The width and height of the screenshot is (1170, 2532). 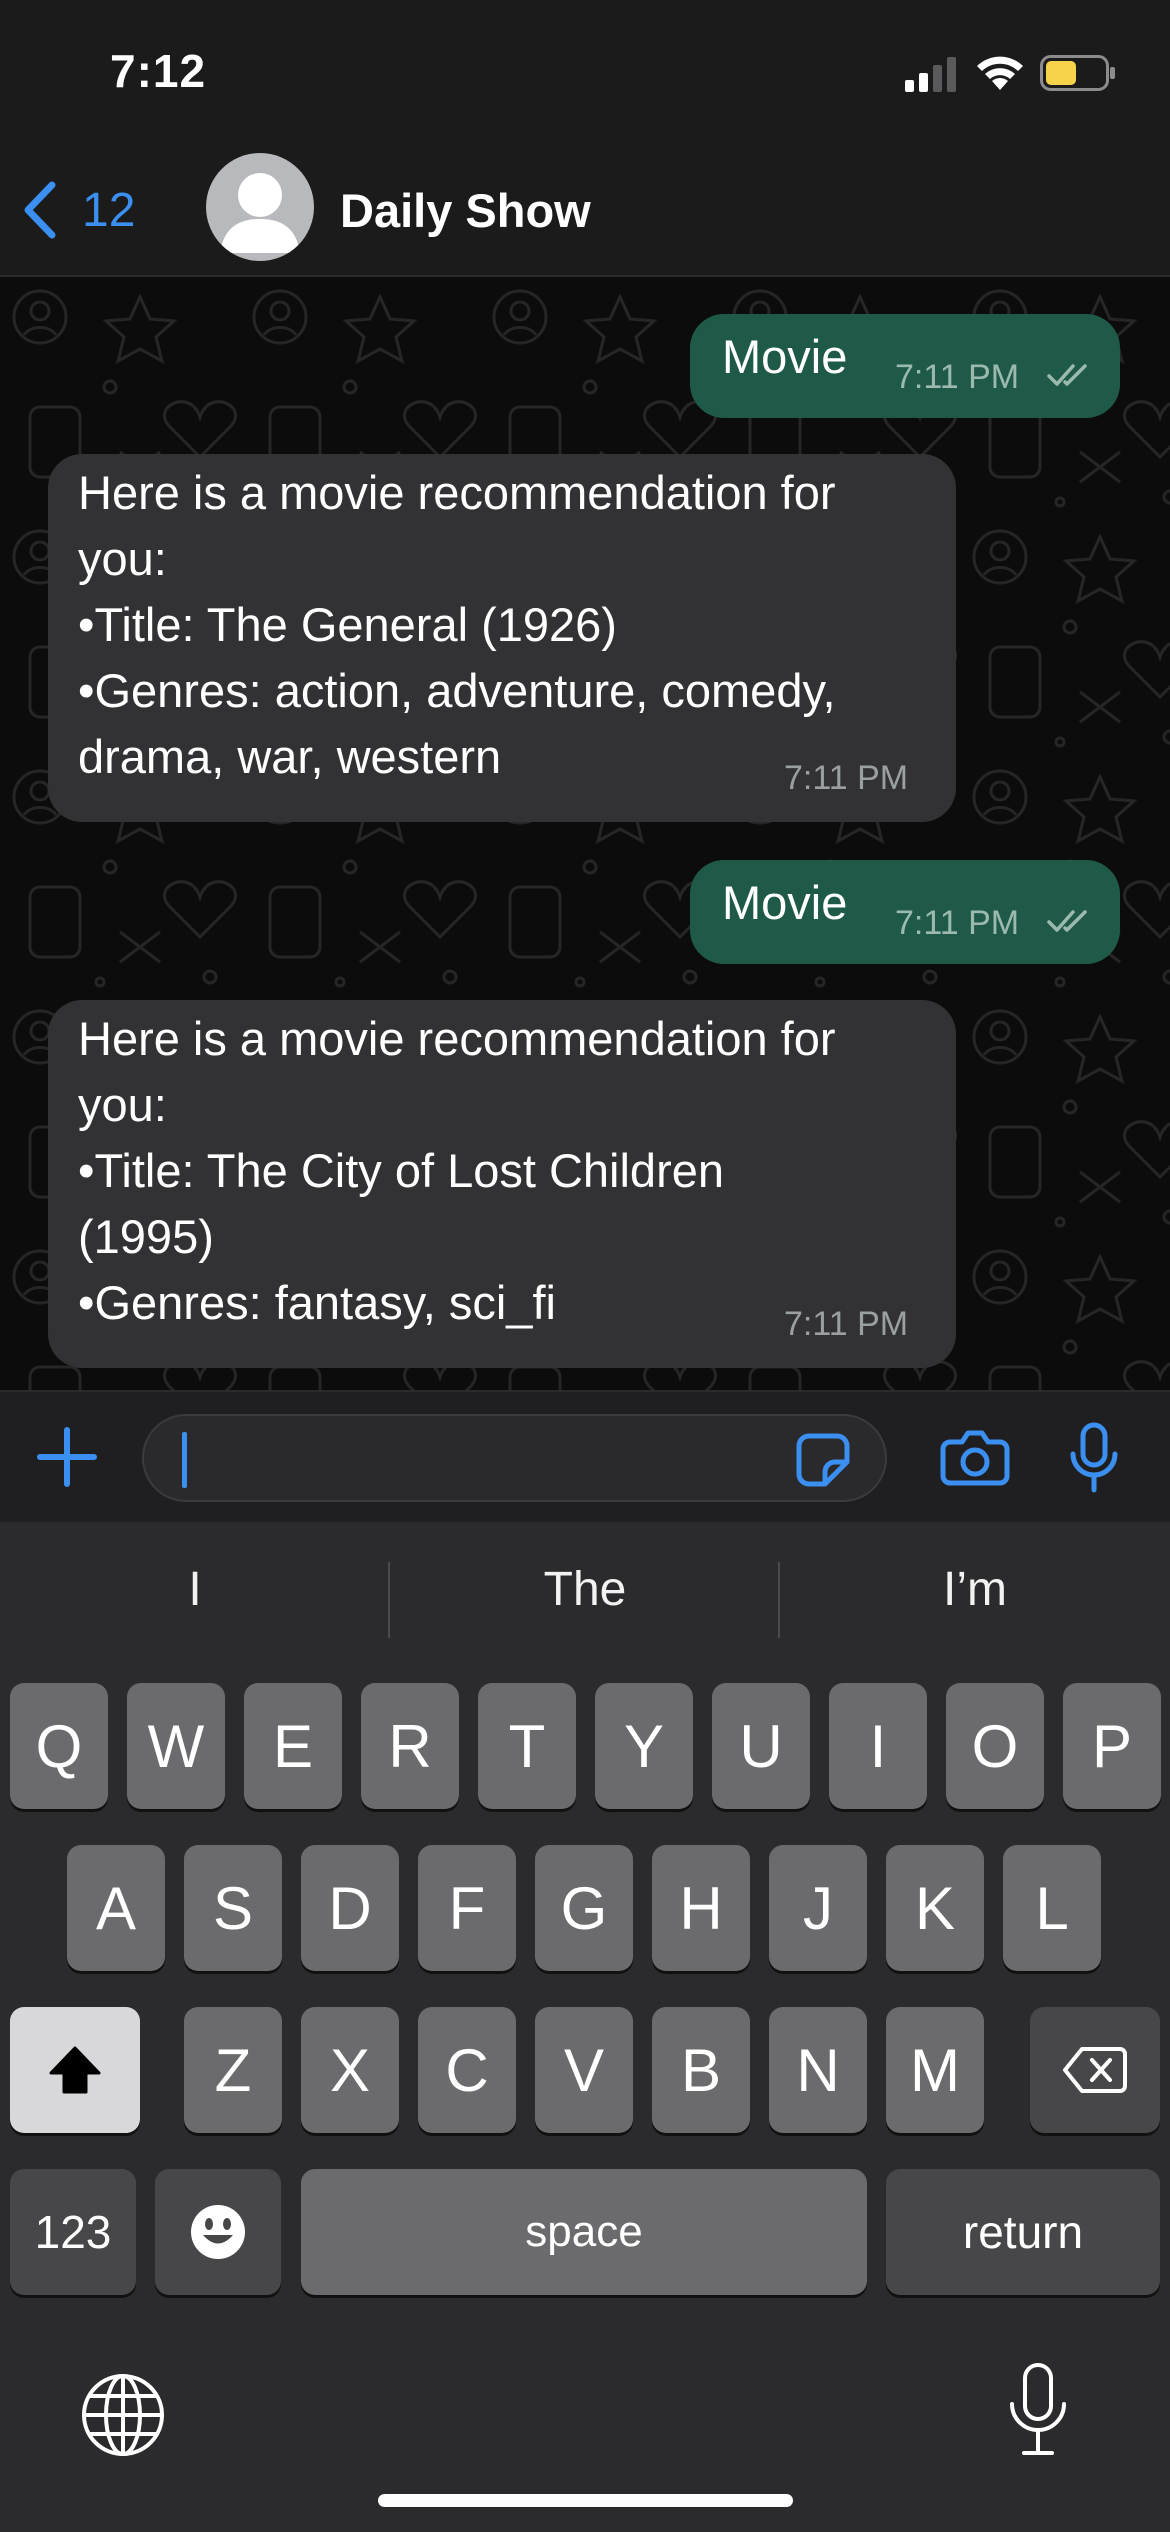 I want to click on battery-icon, so click(x=1077, y=73).